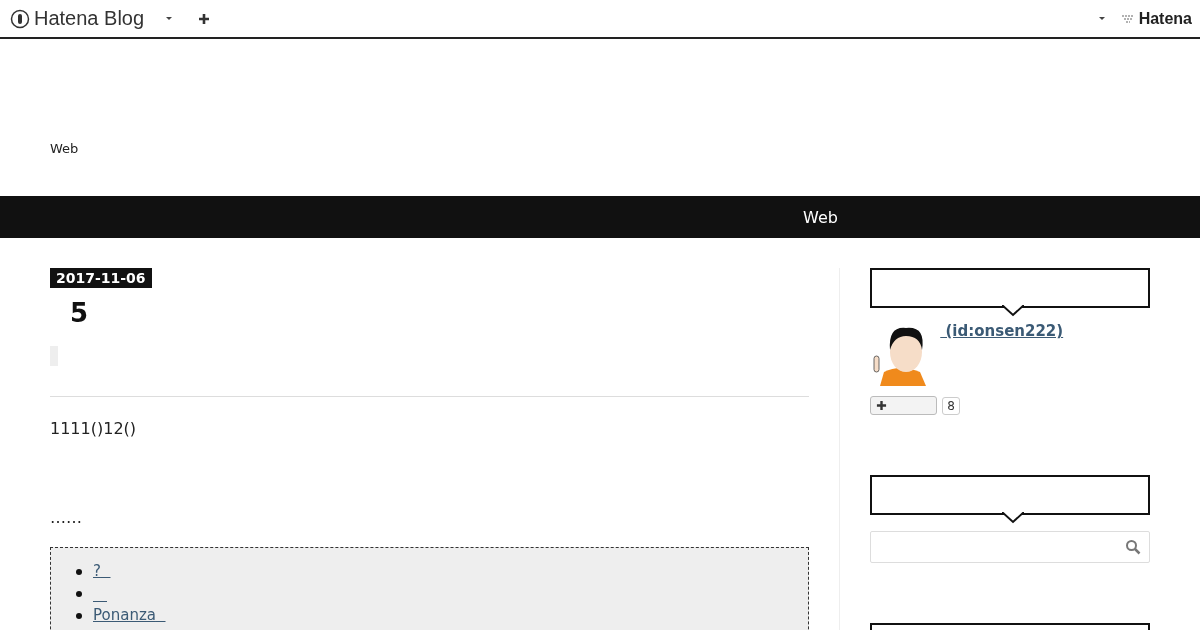 The image size is (1200, 630). I want to click on entry-date: 2017-11-06, so click(101, 278).